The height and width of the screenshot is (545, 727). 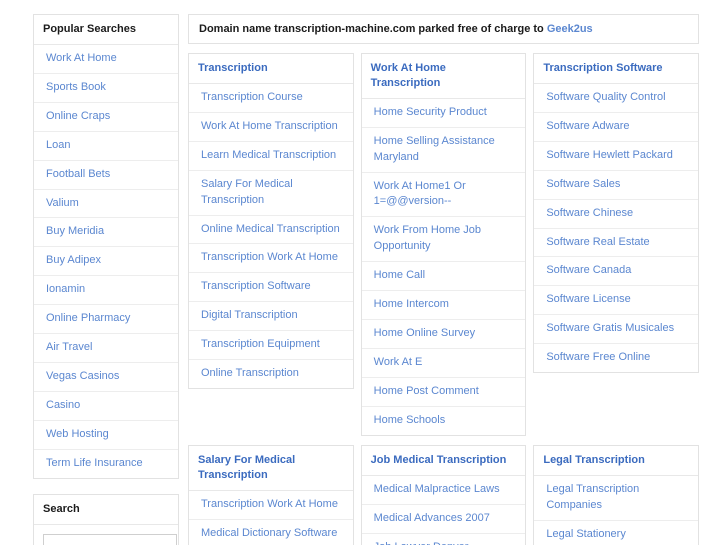 I want to click on popular-search-link: Sports Book, so click(x=106, y=88).